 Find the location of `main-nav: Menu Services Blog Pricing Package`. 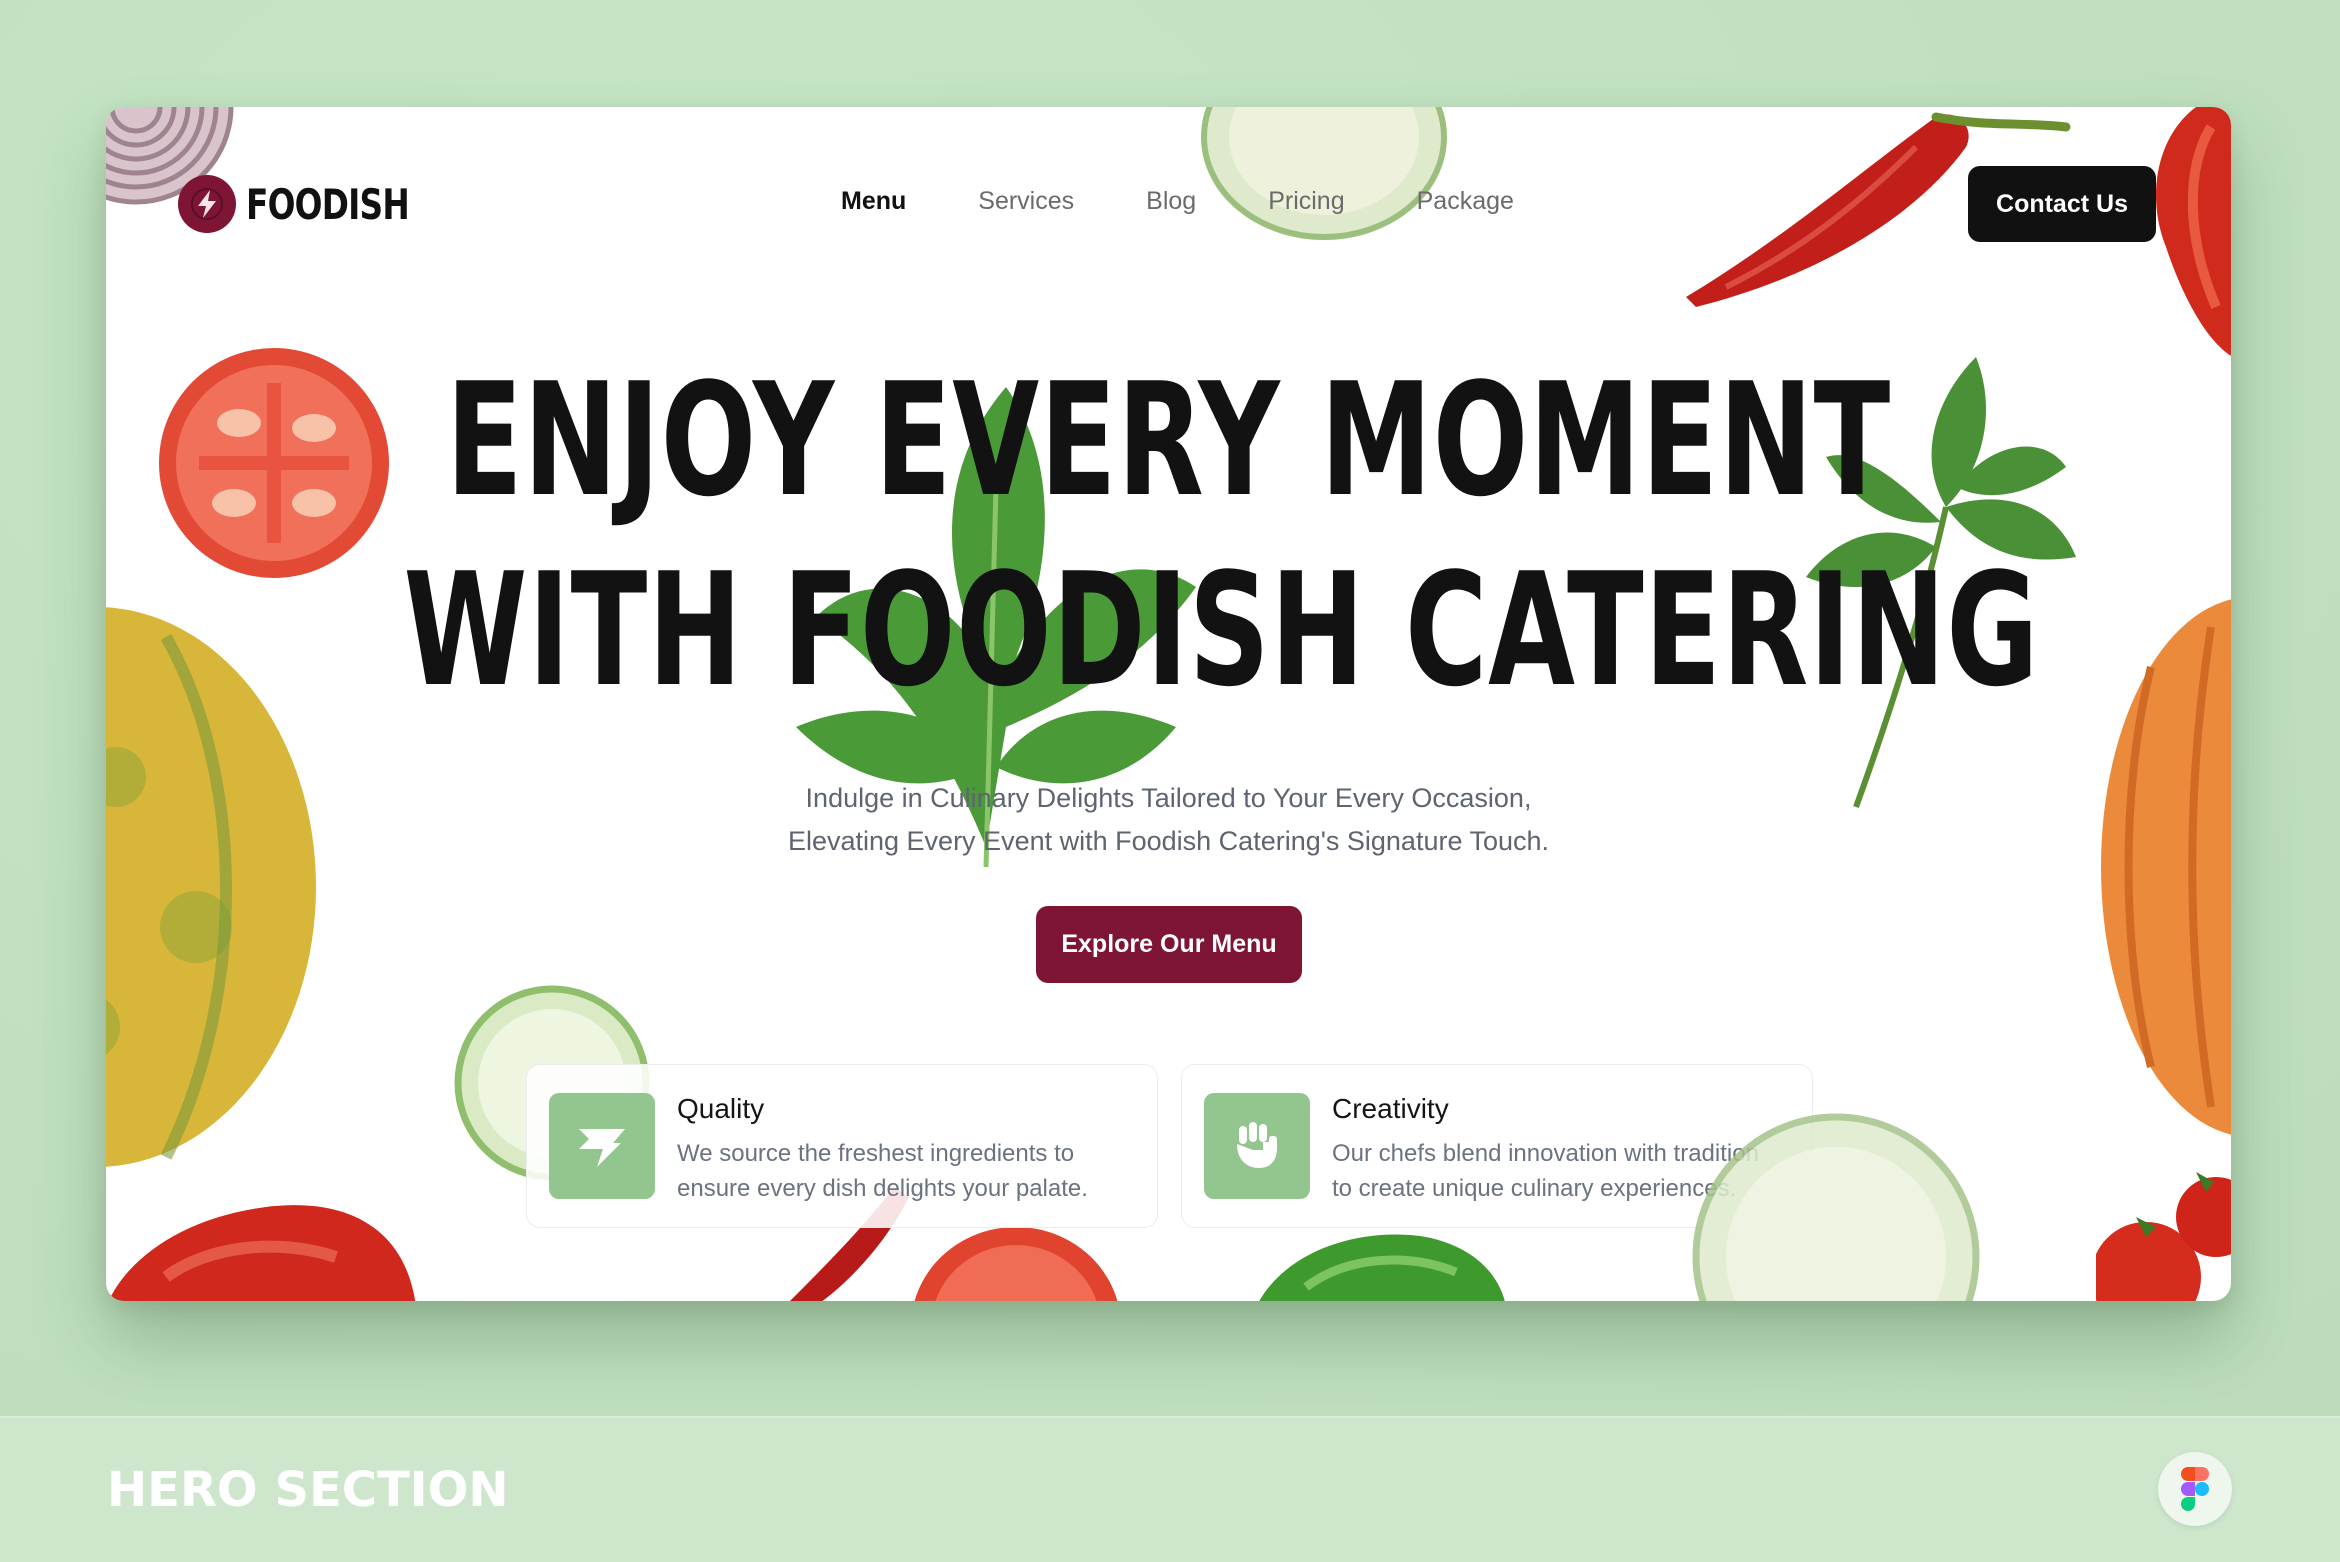

main-nav: Menu Services Blog Pricing Package is located at coordinates (1213, 201).